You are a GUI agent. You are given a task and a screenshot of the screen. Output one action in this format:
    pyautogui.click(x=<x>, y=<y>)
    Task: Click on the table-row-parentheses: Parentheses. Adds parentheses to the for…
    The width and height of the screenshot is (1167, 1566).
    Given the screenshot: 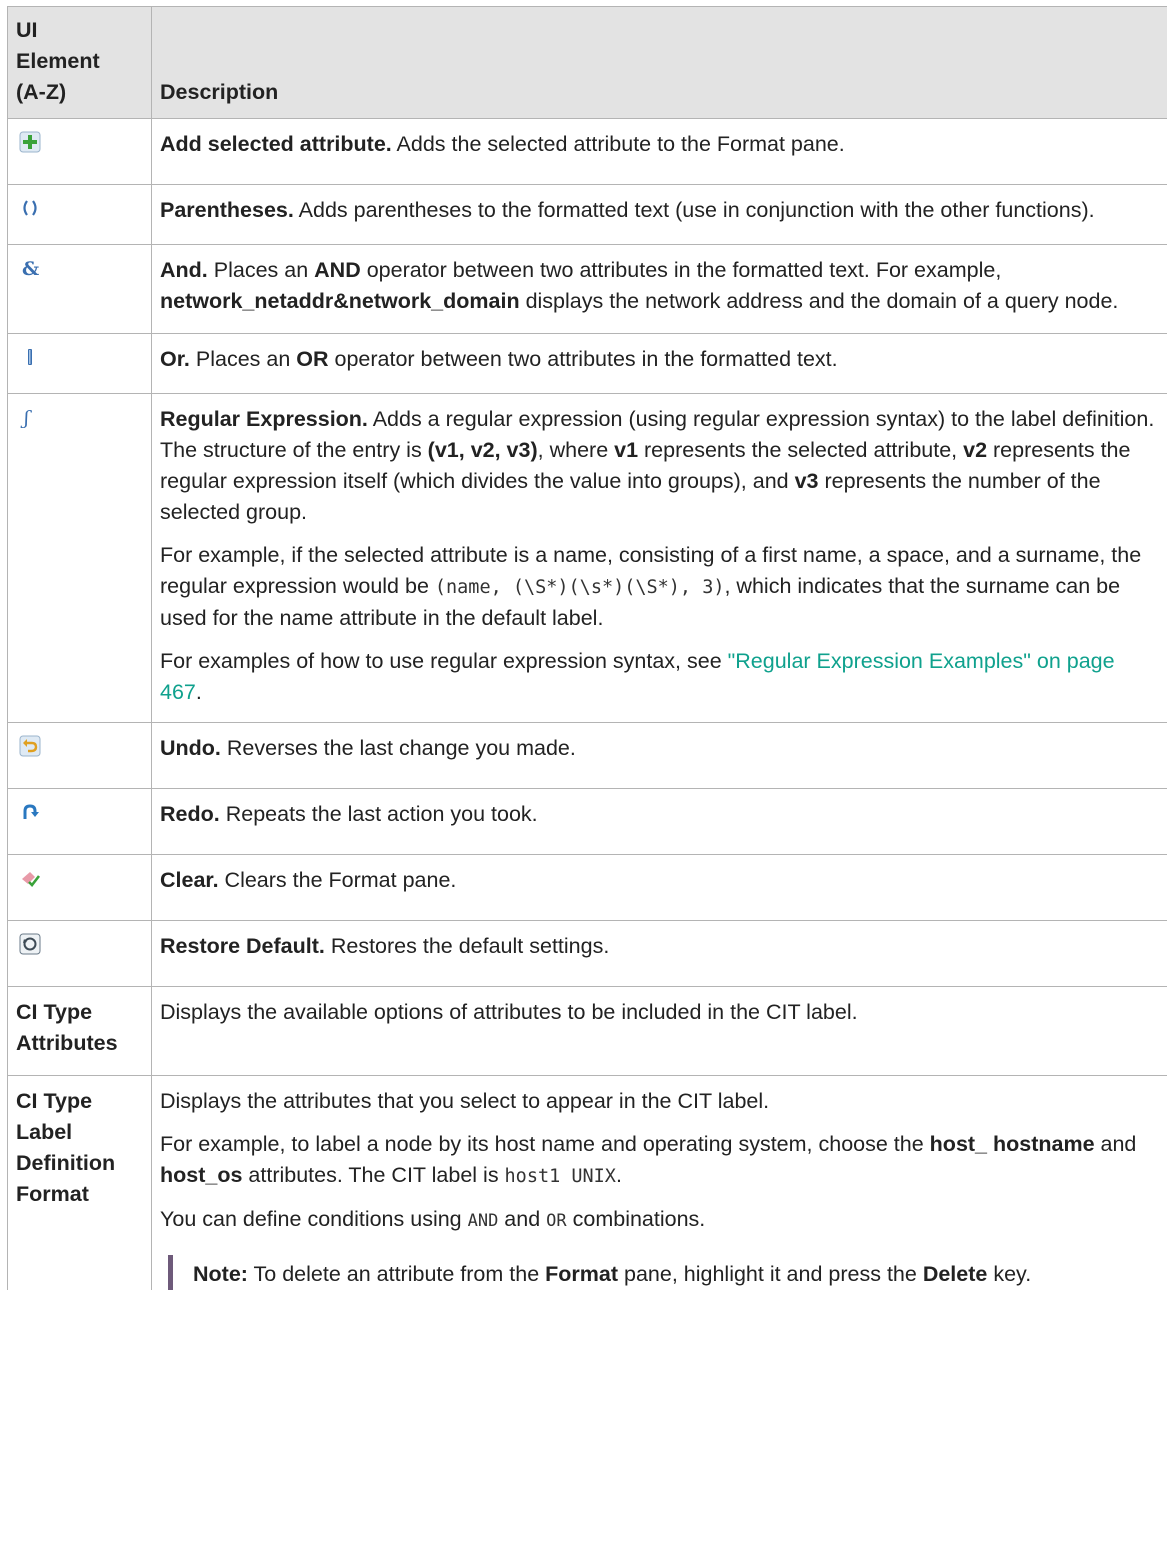 What is the action you would take?
    pyautogui.click(x=587, y=214)
    